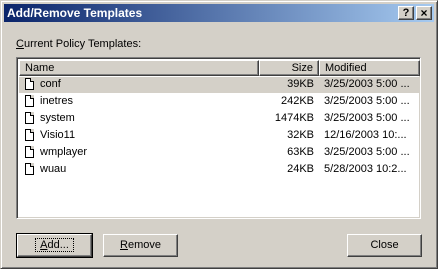 The height and width of the screenshot is (269, 438). I want to click on window-title: Add/Remove Templates, so click(75, 13).